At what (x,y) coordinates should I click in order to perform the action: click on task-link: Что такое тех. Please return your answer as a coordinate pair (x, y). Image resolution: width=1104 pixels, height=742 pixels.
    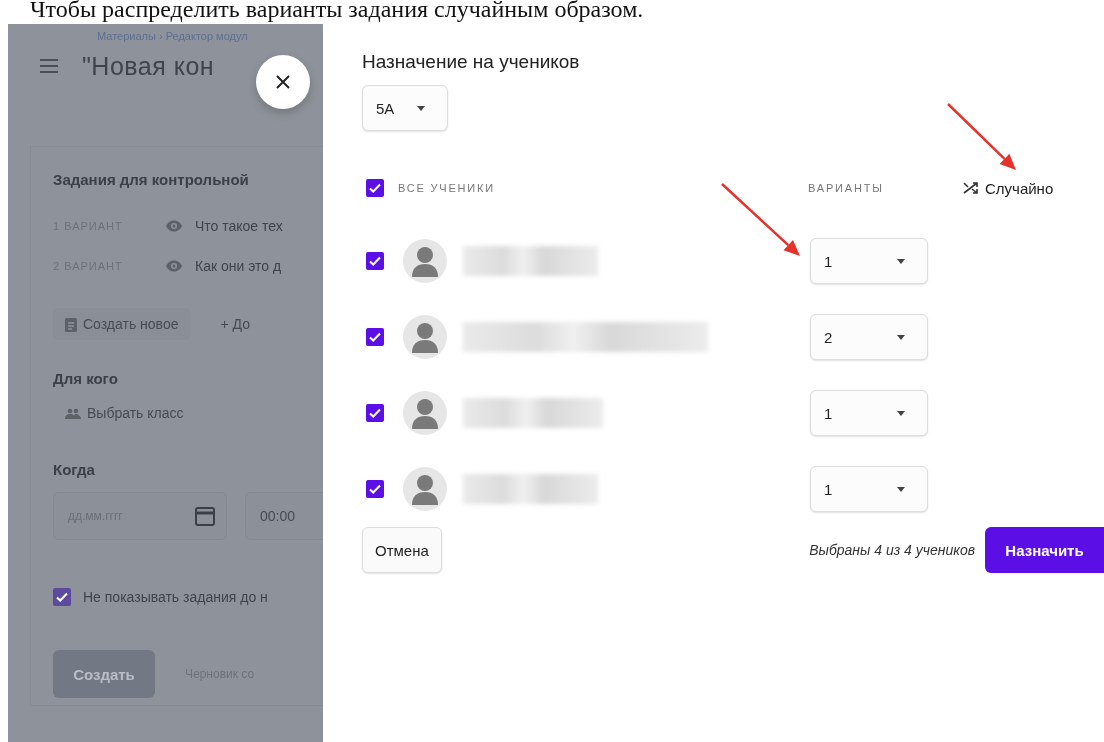
    Looking at the image, I should click on (239, 226).